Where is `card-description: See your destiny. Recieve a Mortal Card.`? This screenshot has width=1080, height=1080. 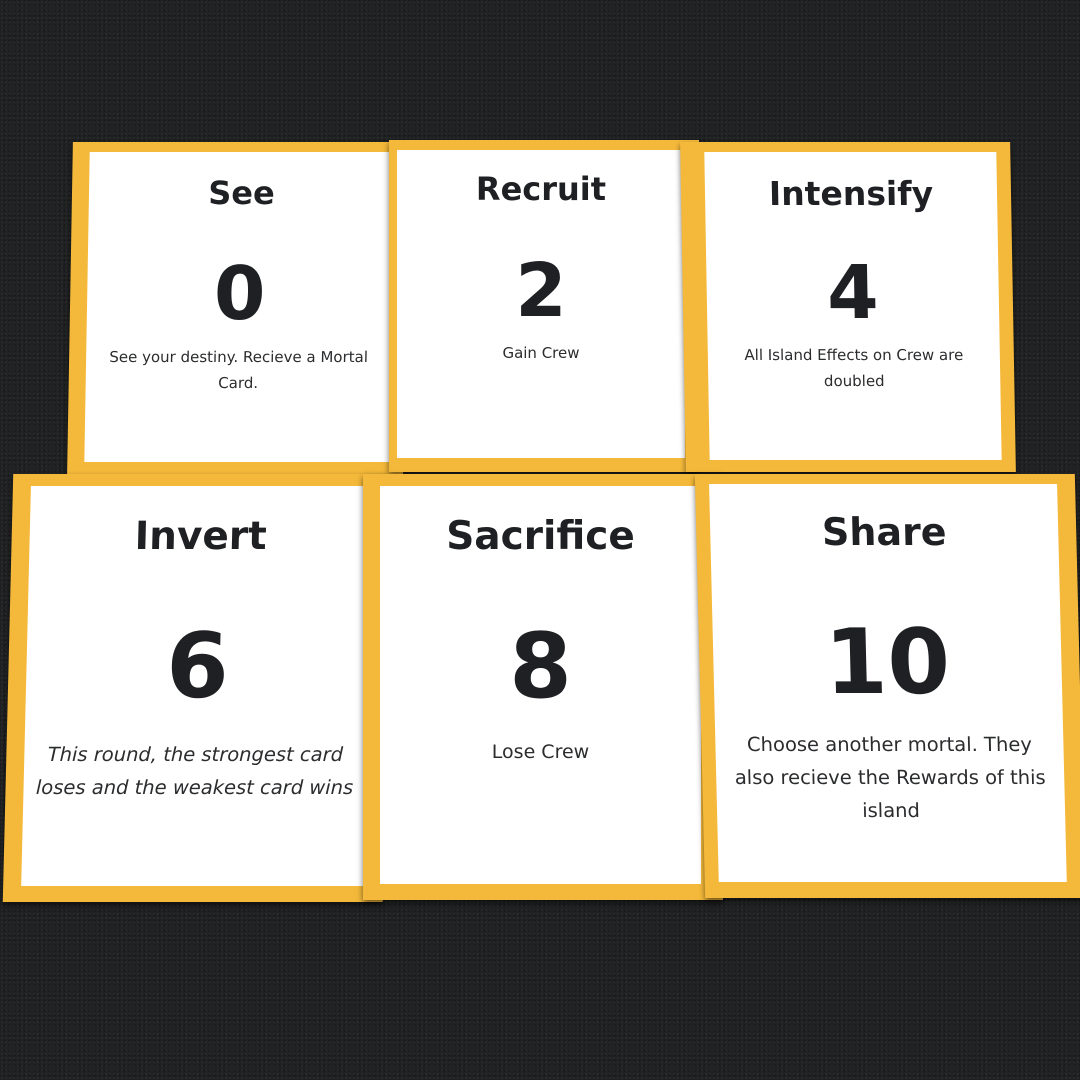 card-description: See your destiny. Recieve a Mortal Card. is located at coordinates (239, 370).